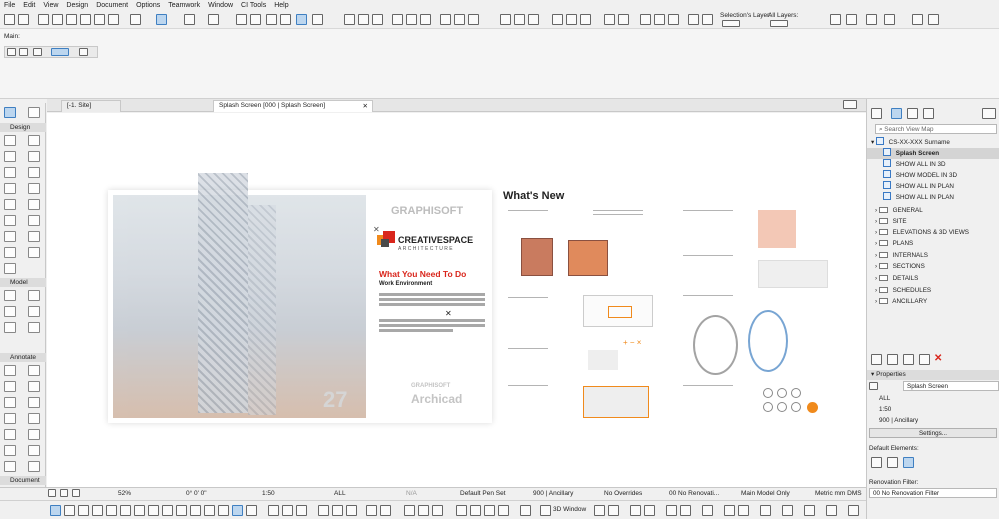  What do you see at coordinates (989, 113) in the screenshot?
I see `panel-menu-icon` at bounding box center [989, 113].